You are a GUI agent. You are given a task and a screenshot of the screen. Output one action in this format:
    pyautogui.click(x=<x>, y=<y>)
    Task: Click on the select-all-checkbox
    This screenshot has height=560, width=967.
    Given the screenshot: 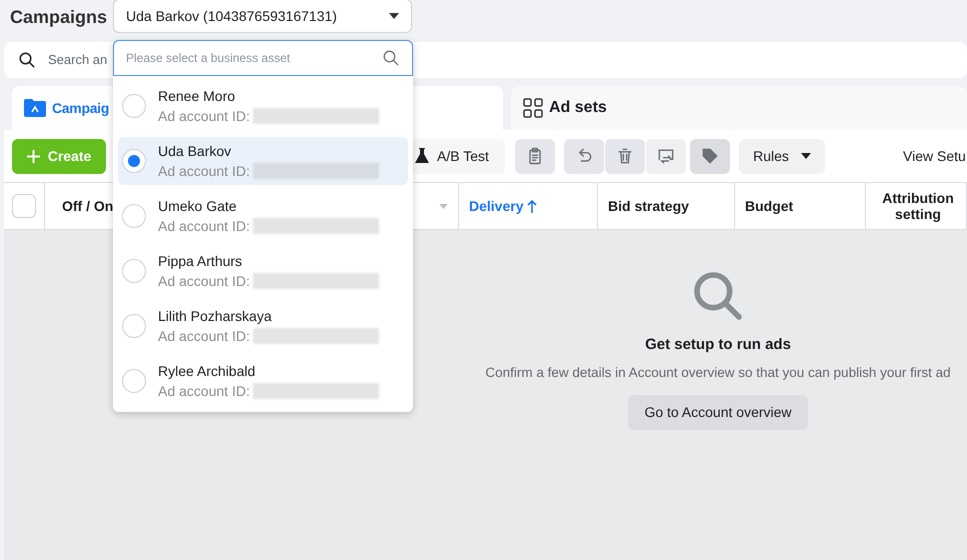 What is the action you would take?
    pyautogui.click(x=24, y=206)
    